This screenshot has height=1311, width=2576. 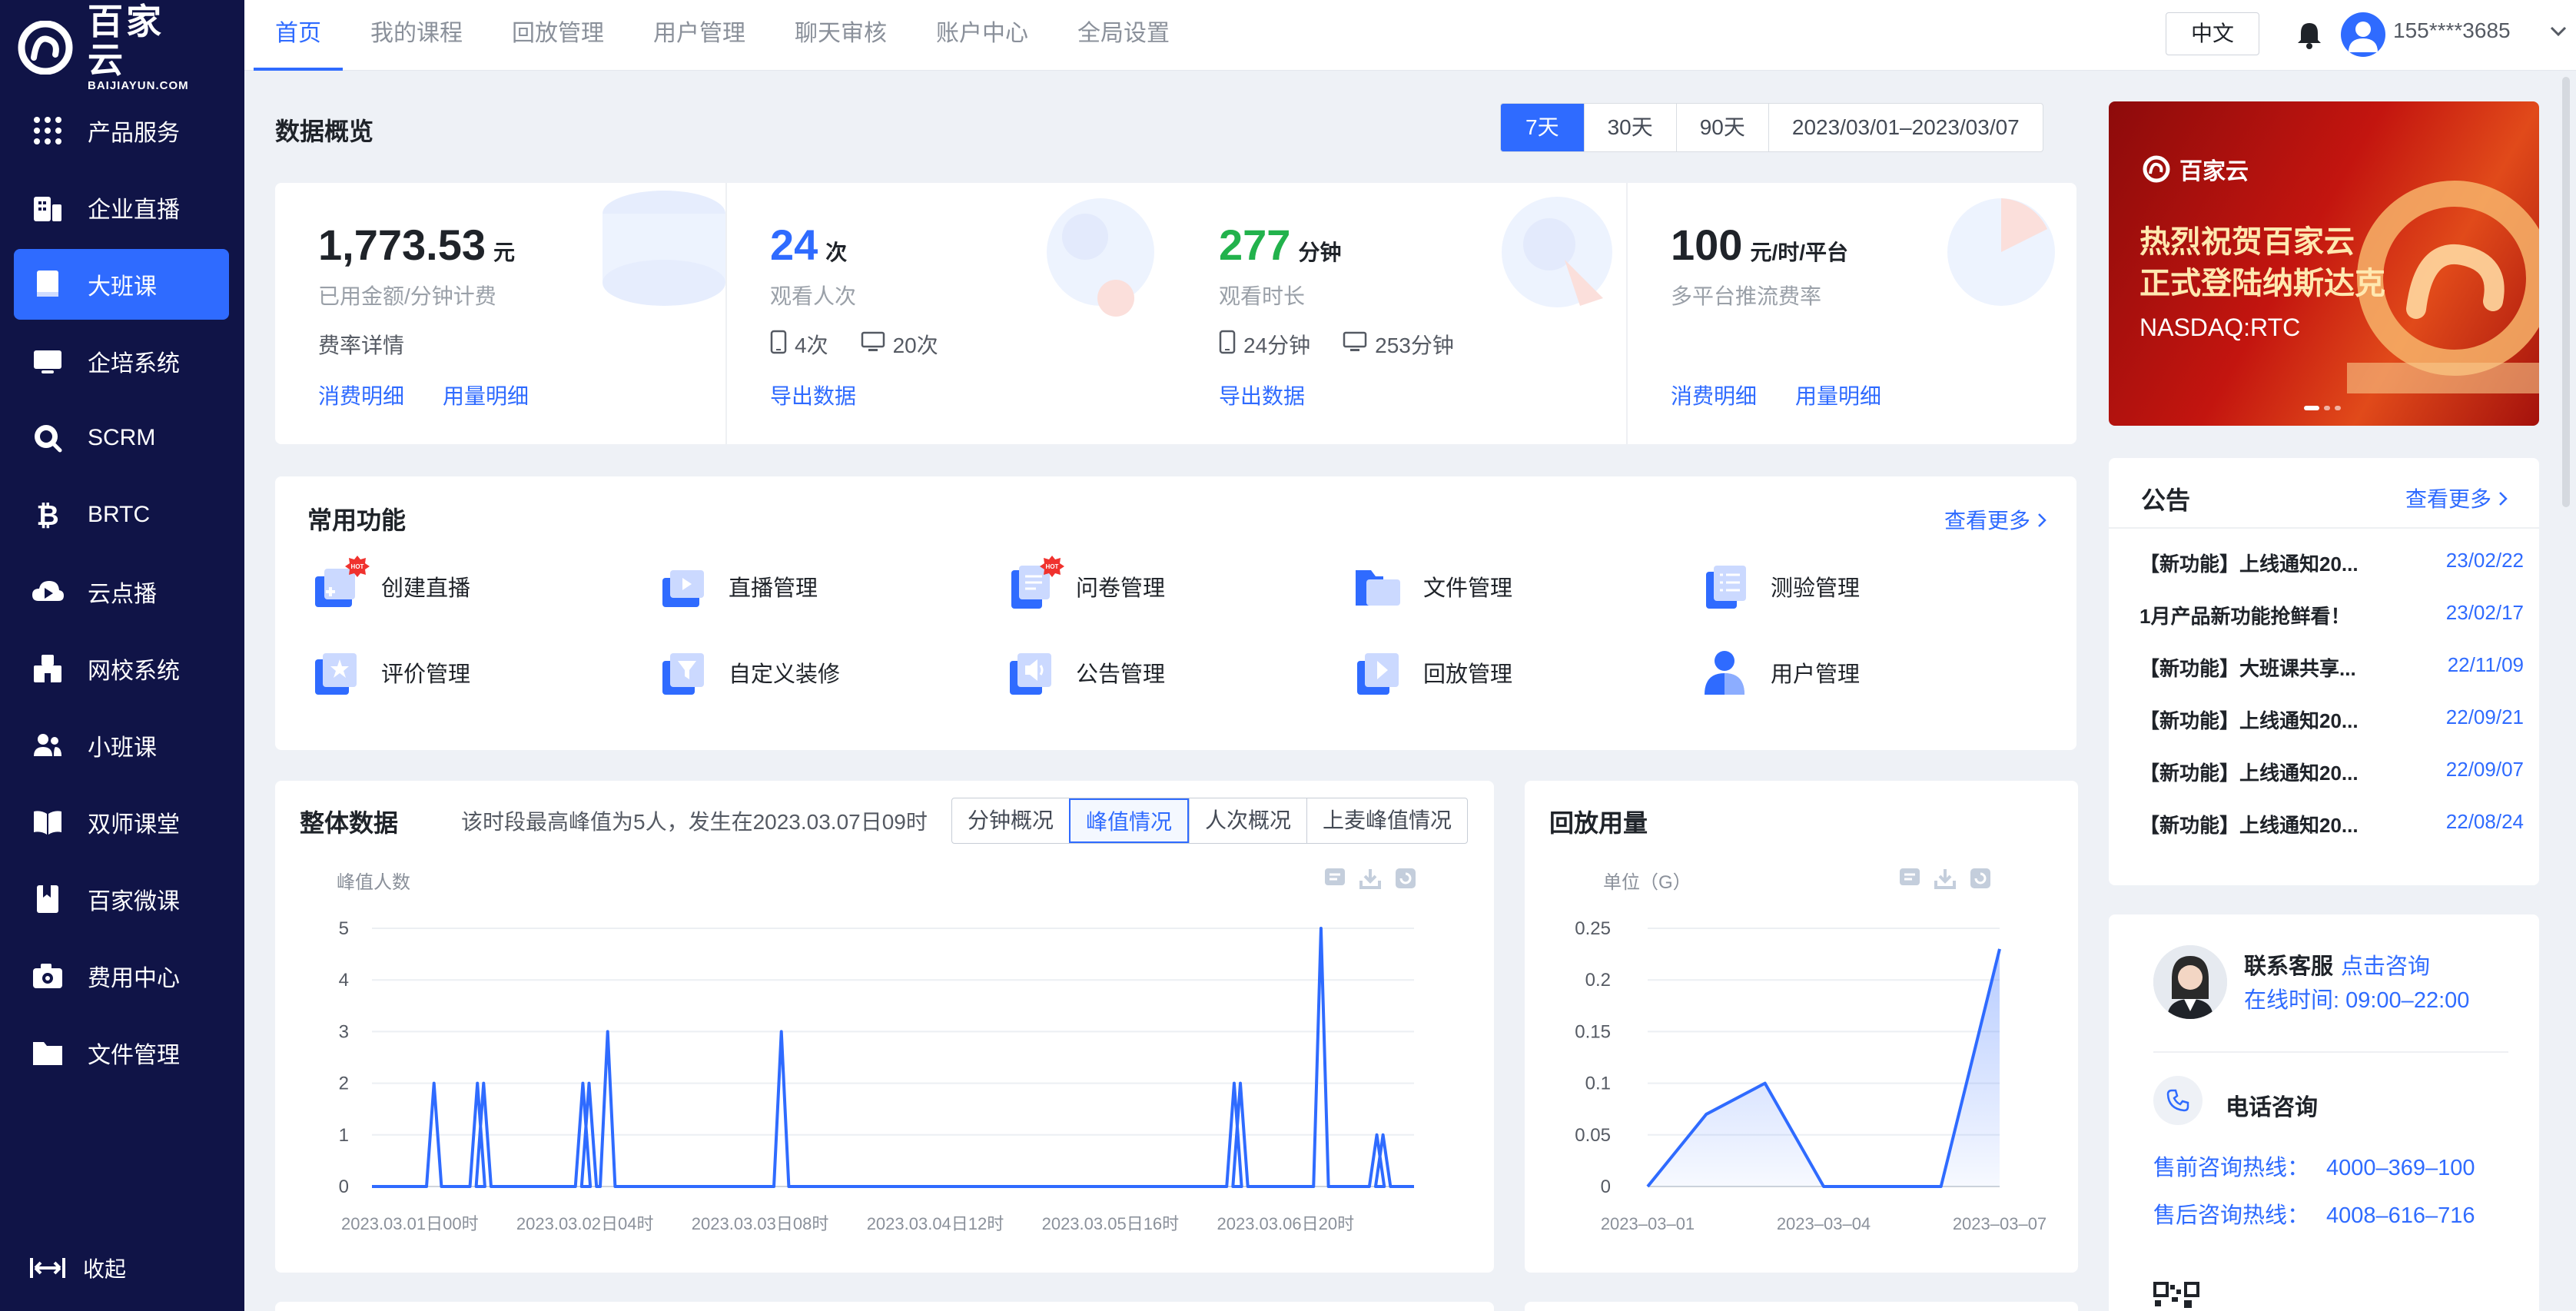 I want to click on sidebar-item-school: 网校系统, so click(x=122, y=668).